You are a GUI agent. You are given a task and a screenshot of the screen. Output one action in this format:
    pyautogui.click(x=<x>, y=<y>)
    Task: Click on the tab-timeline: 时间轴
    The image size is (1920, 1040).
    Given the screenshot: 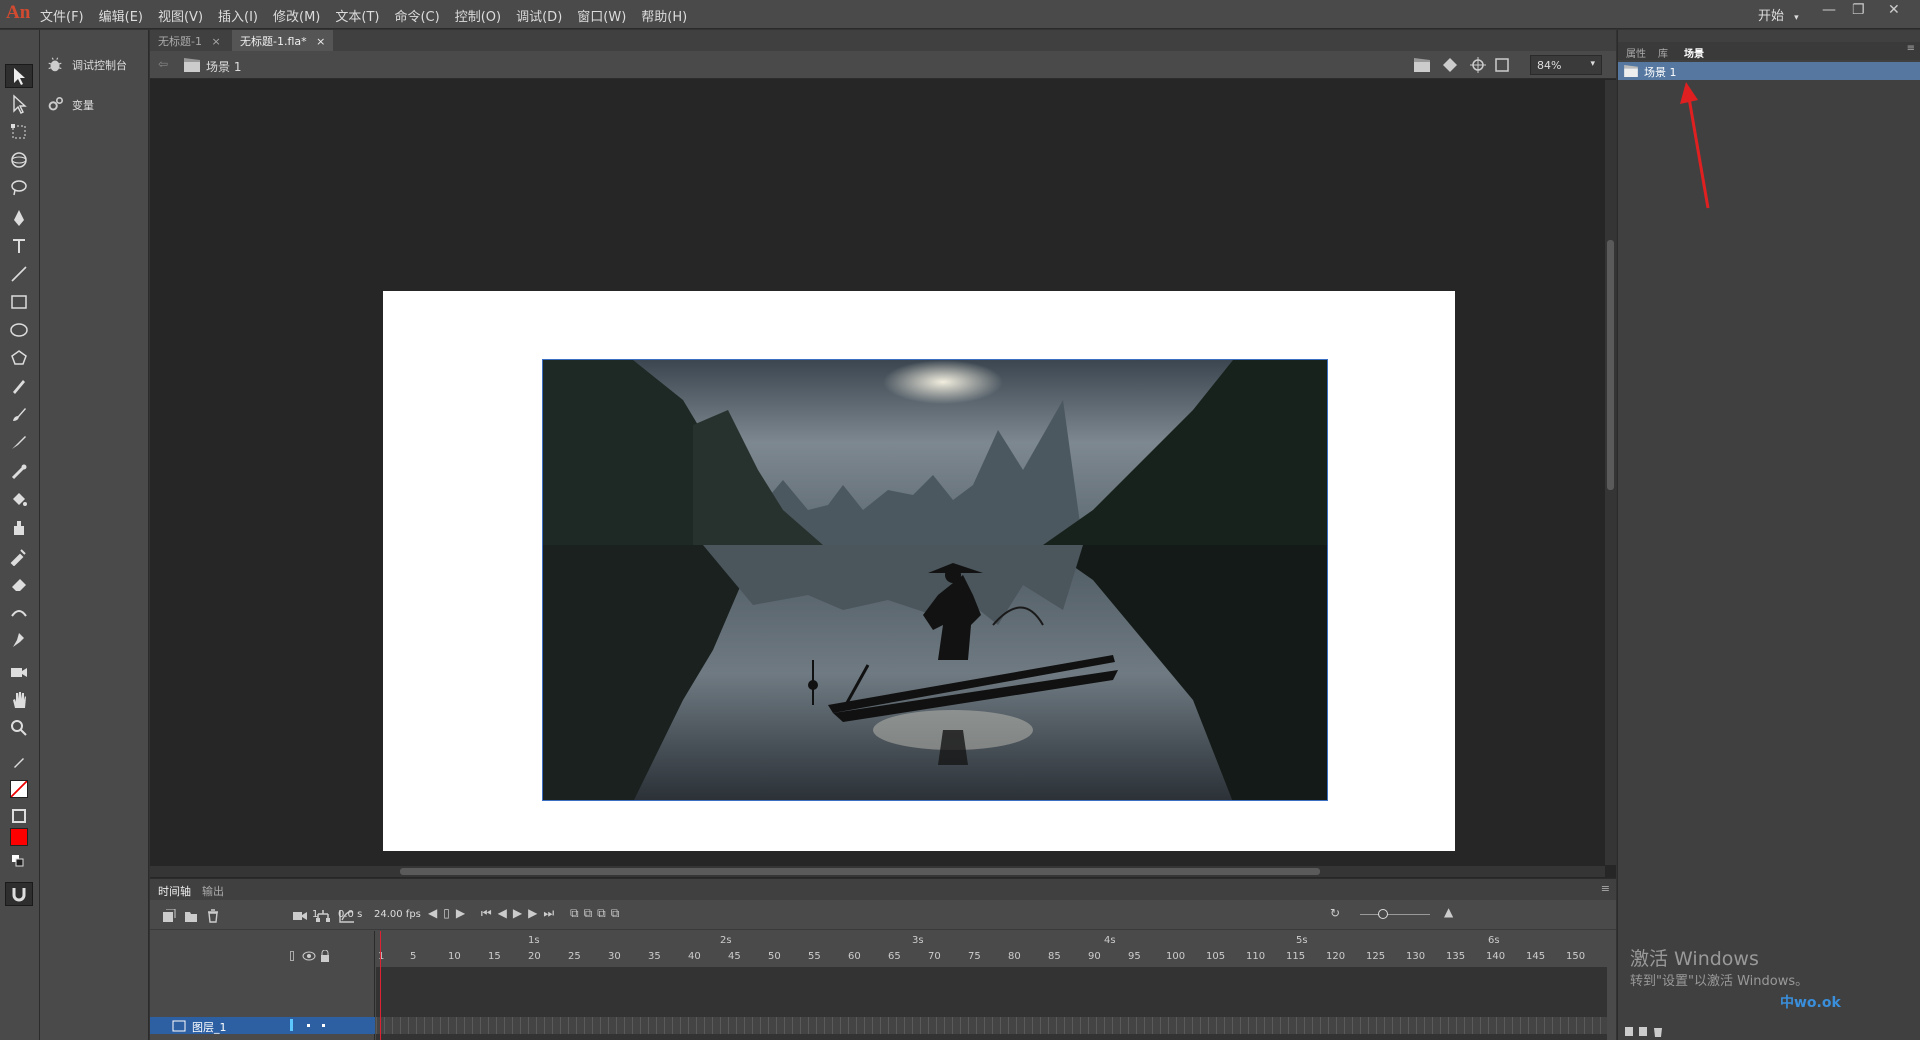 What is the action you would take?
    pyautogui.click(x=174, y=891)
    